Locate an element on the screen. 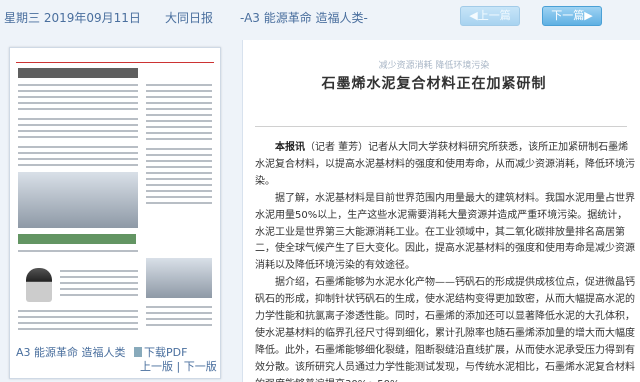 This screenshot has height=382, width=640. prev-page-link: 上一版 is located at coordinates (156, 366).